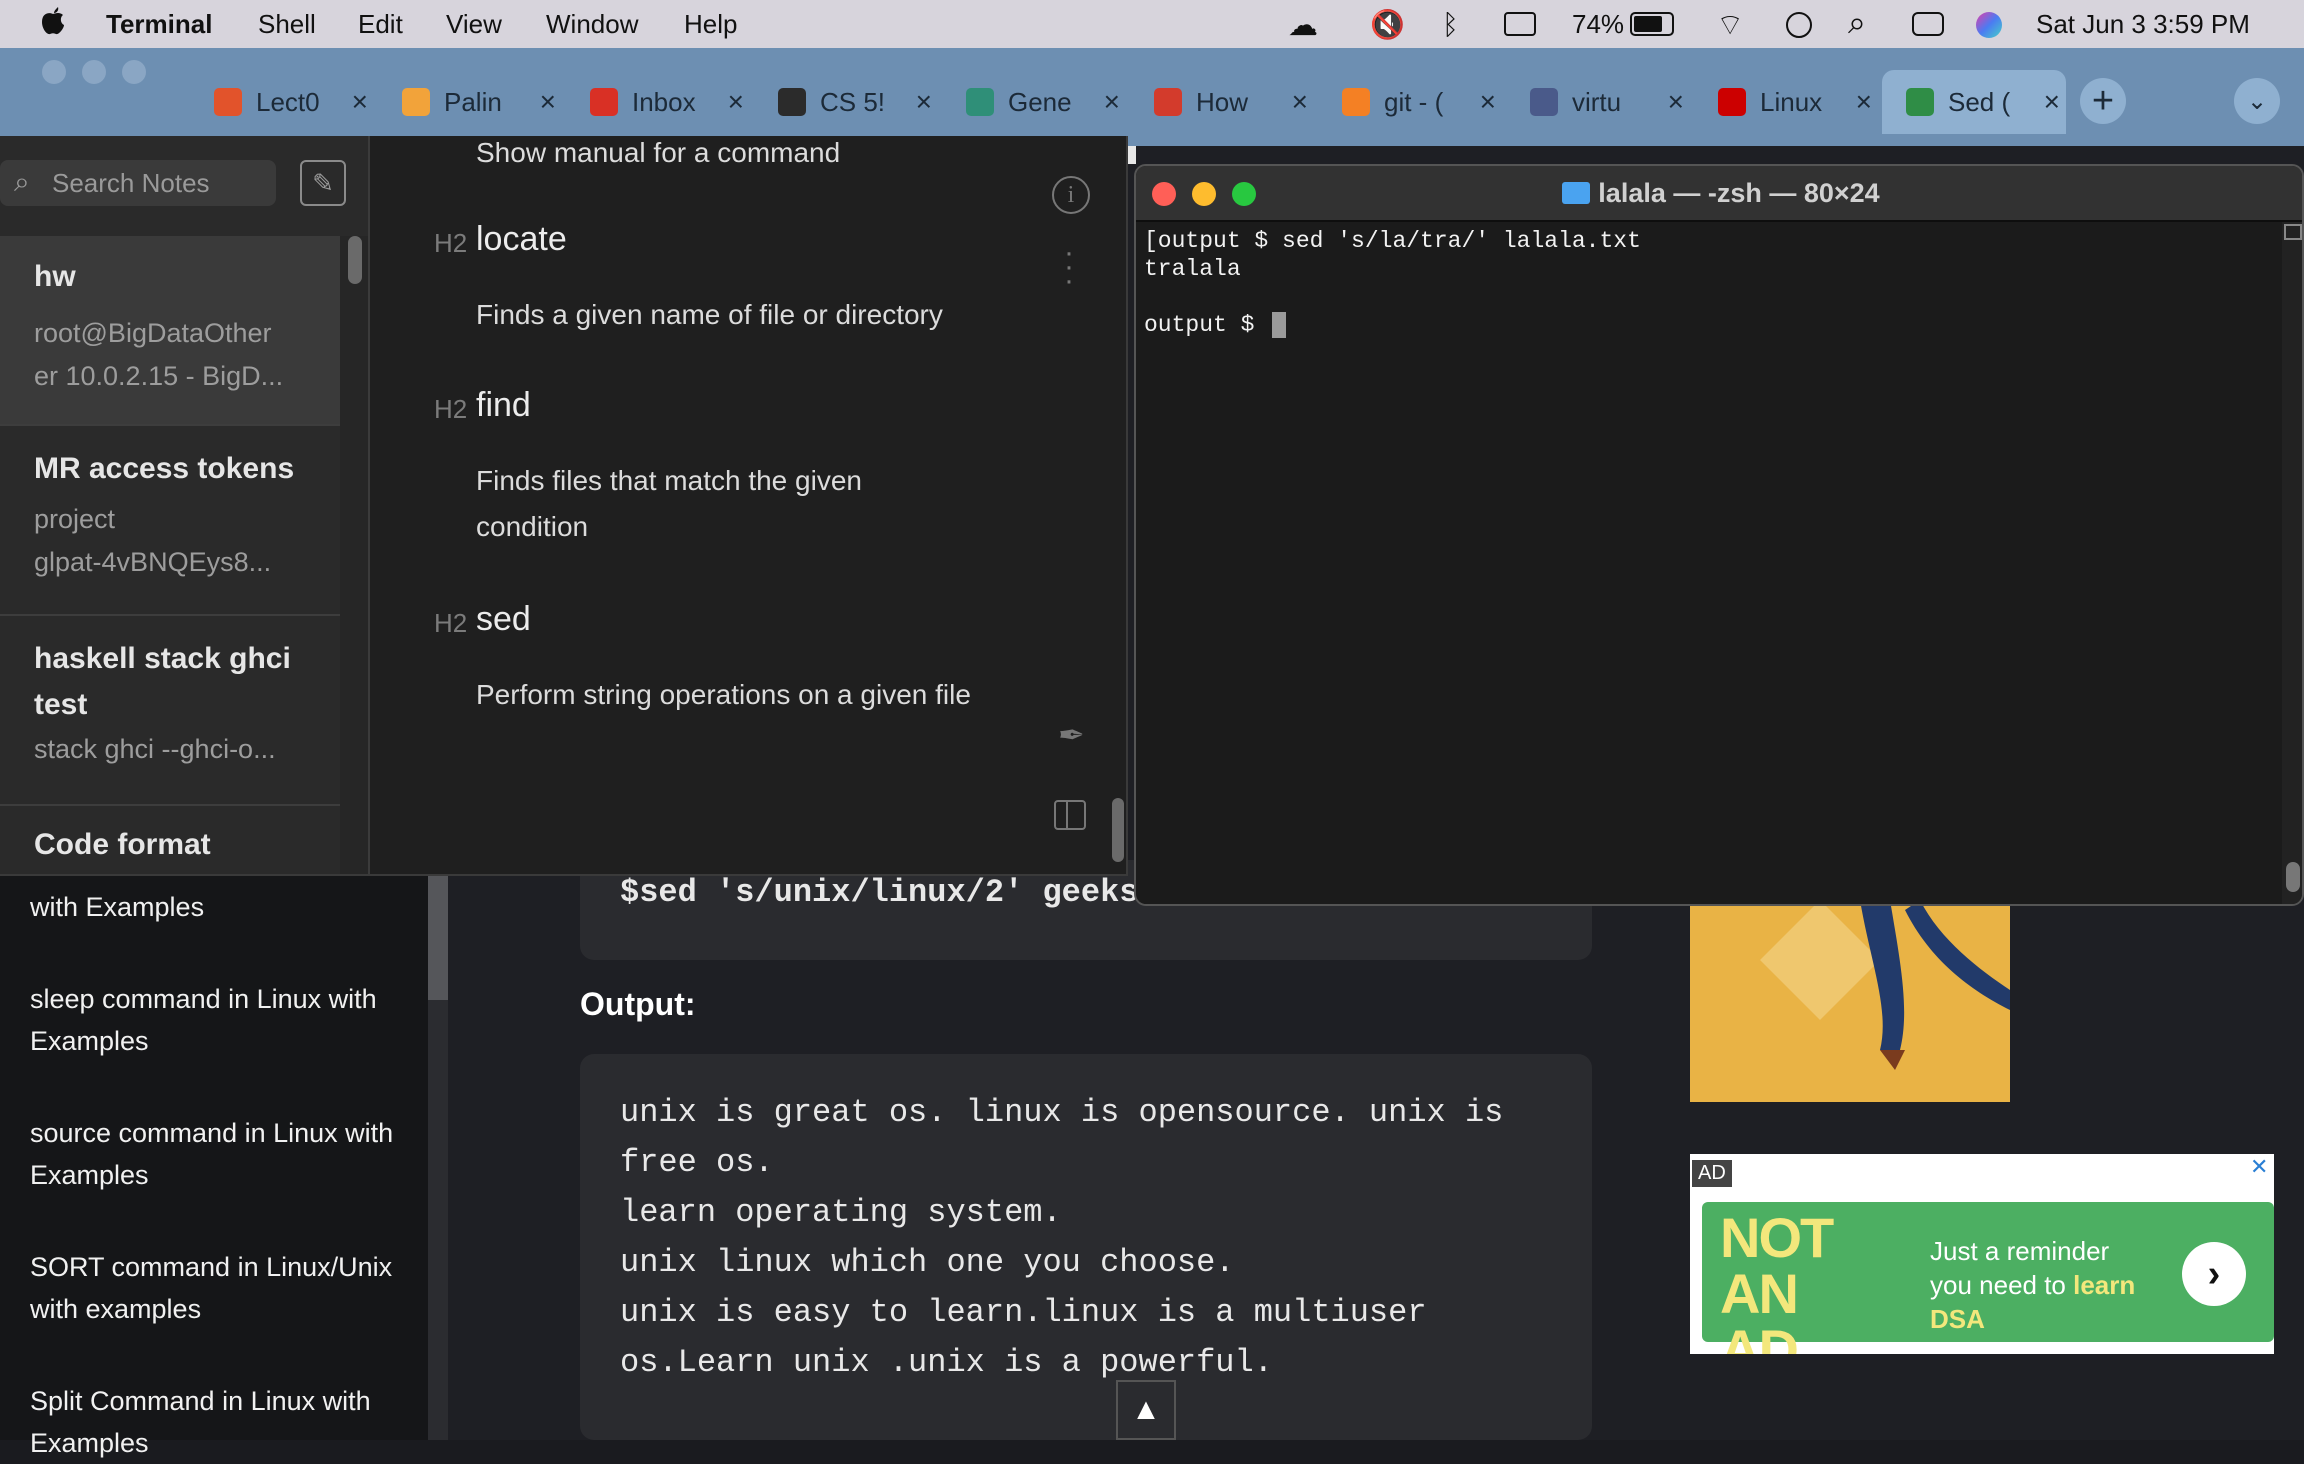 The image size is (2304, 1464). I want to click on menu-app-name: Terminal, so click(159, 24).